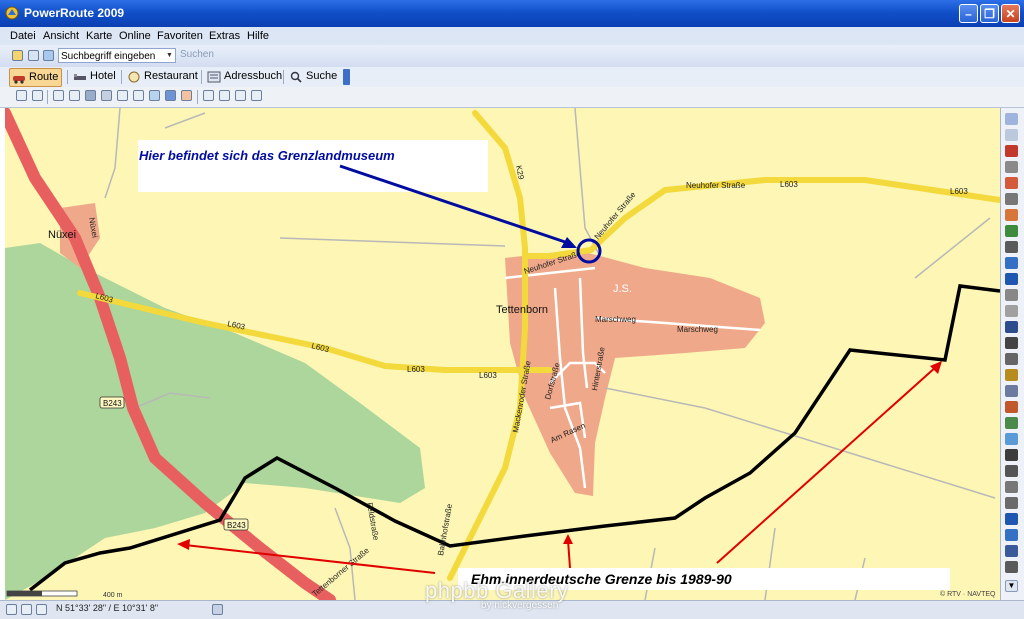 The width and height of the screenshot is (1024, 619). What do you see at coordinates (322, 76) in the screenshot?
I see `suche-label: Suche` at bounding box center [322, 76].